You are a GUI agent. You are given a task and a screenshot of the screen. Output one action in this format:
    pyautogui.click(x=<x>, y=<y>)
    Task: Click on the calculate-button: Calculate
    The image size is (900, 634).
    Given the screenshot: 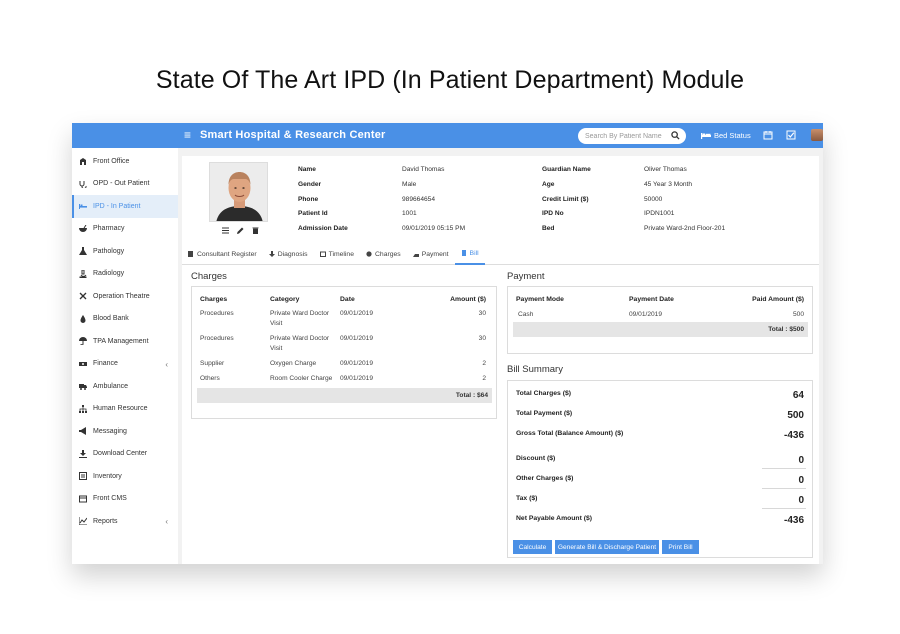 What is the action you would take?
    pyautogui.click(x=532, y=547)
    